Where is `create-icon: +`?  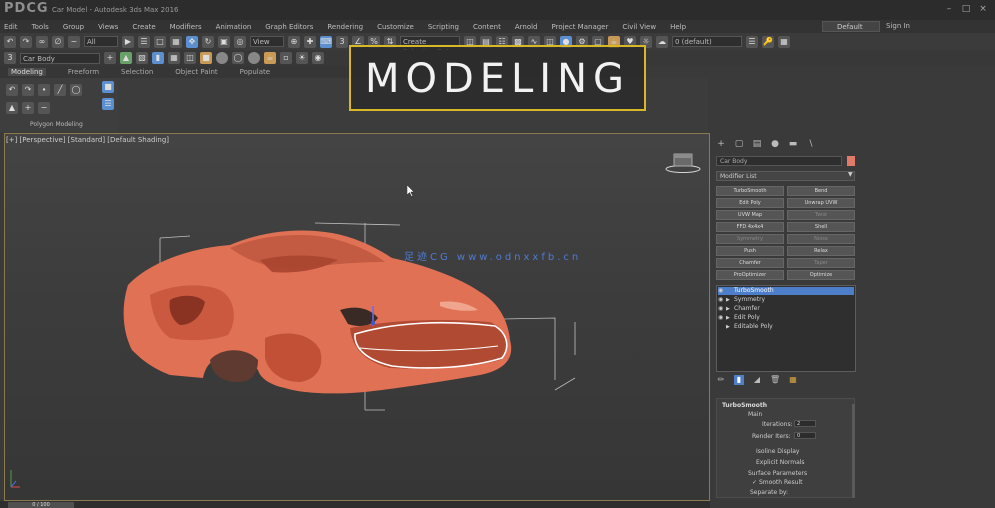 create-icon: + is located at coordinates (721, 144).